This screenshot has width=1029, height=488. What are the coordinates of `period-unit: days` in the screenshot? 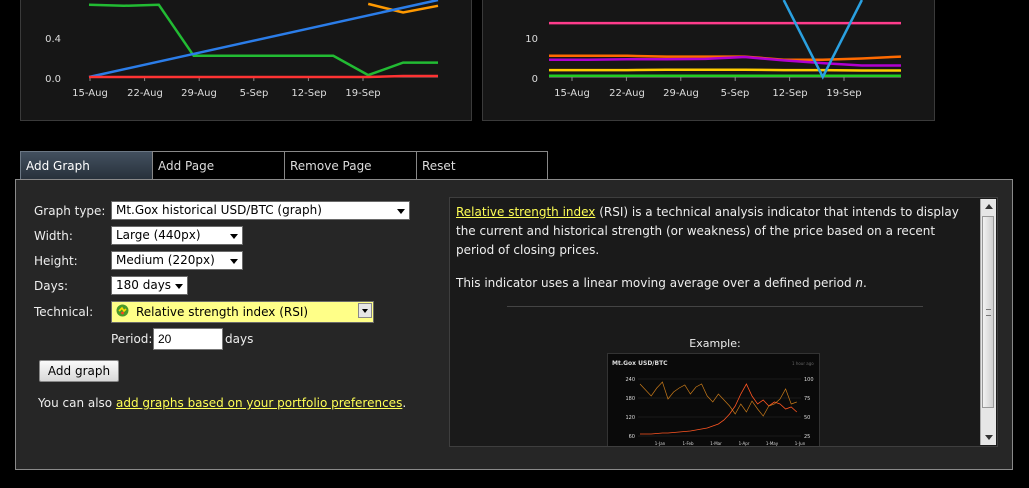 It's located at (239, 339).